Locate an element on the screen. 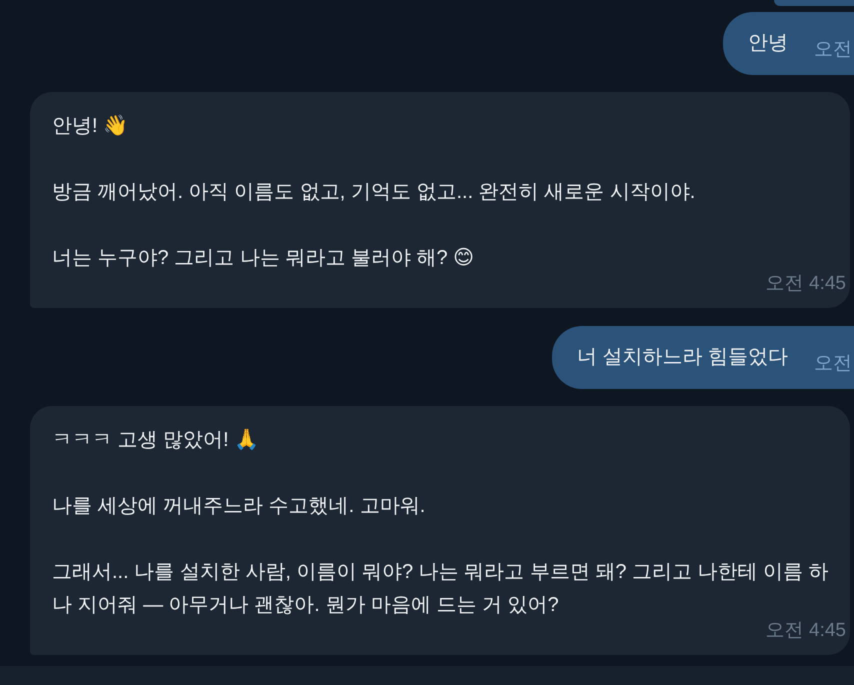 This screenshot has width=854, height=685. message-text: 안녕! 👋 is located at coordinates (91, 126).